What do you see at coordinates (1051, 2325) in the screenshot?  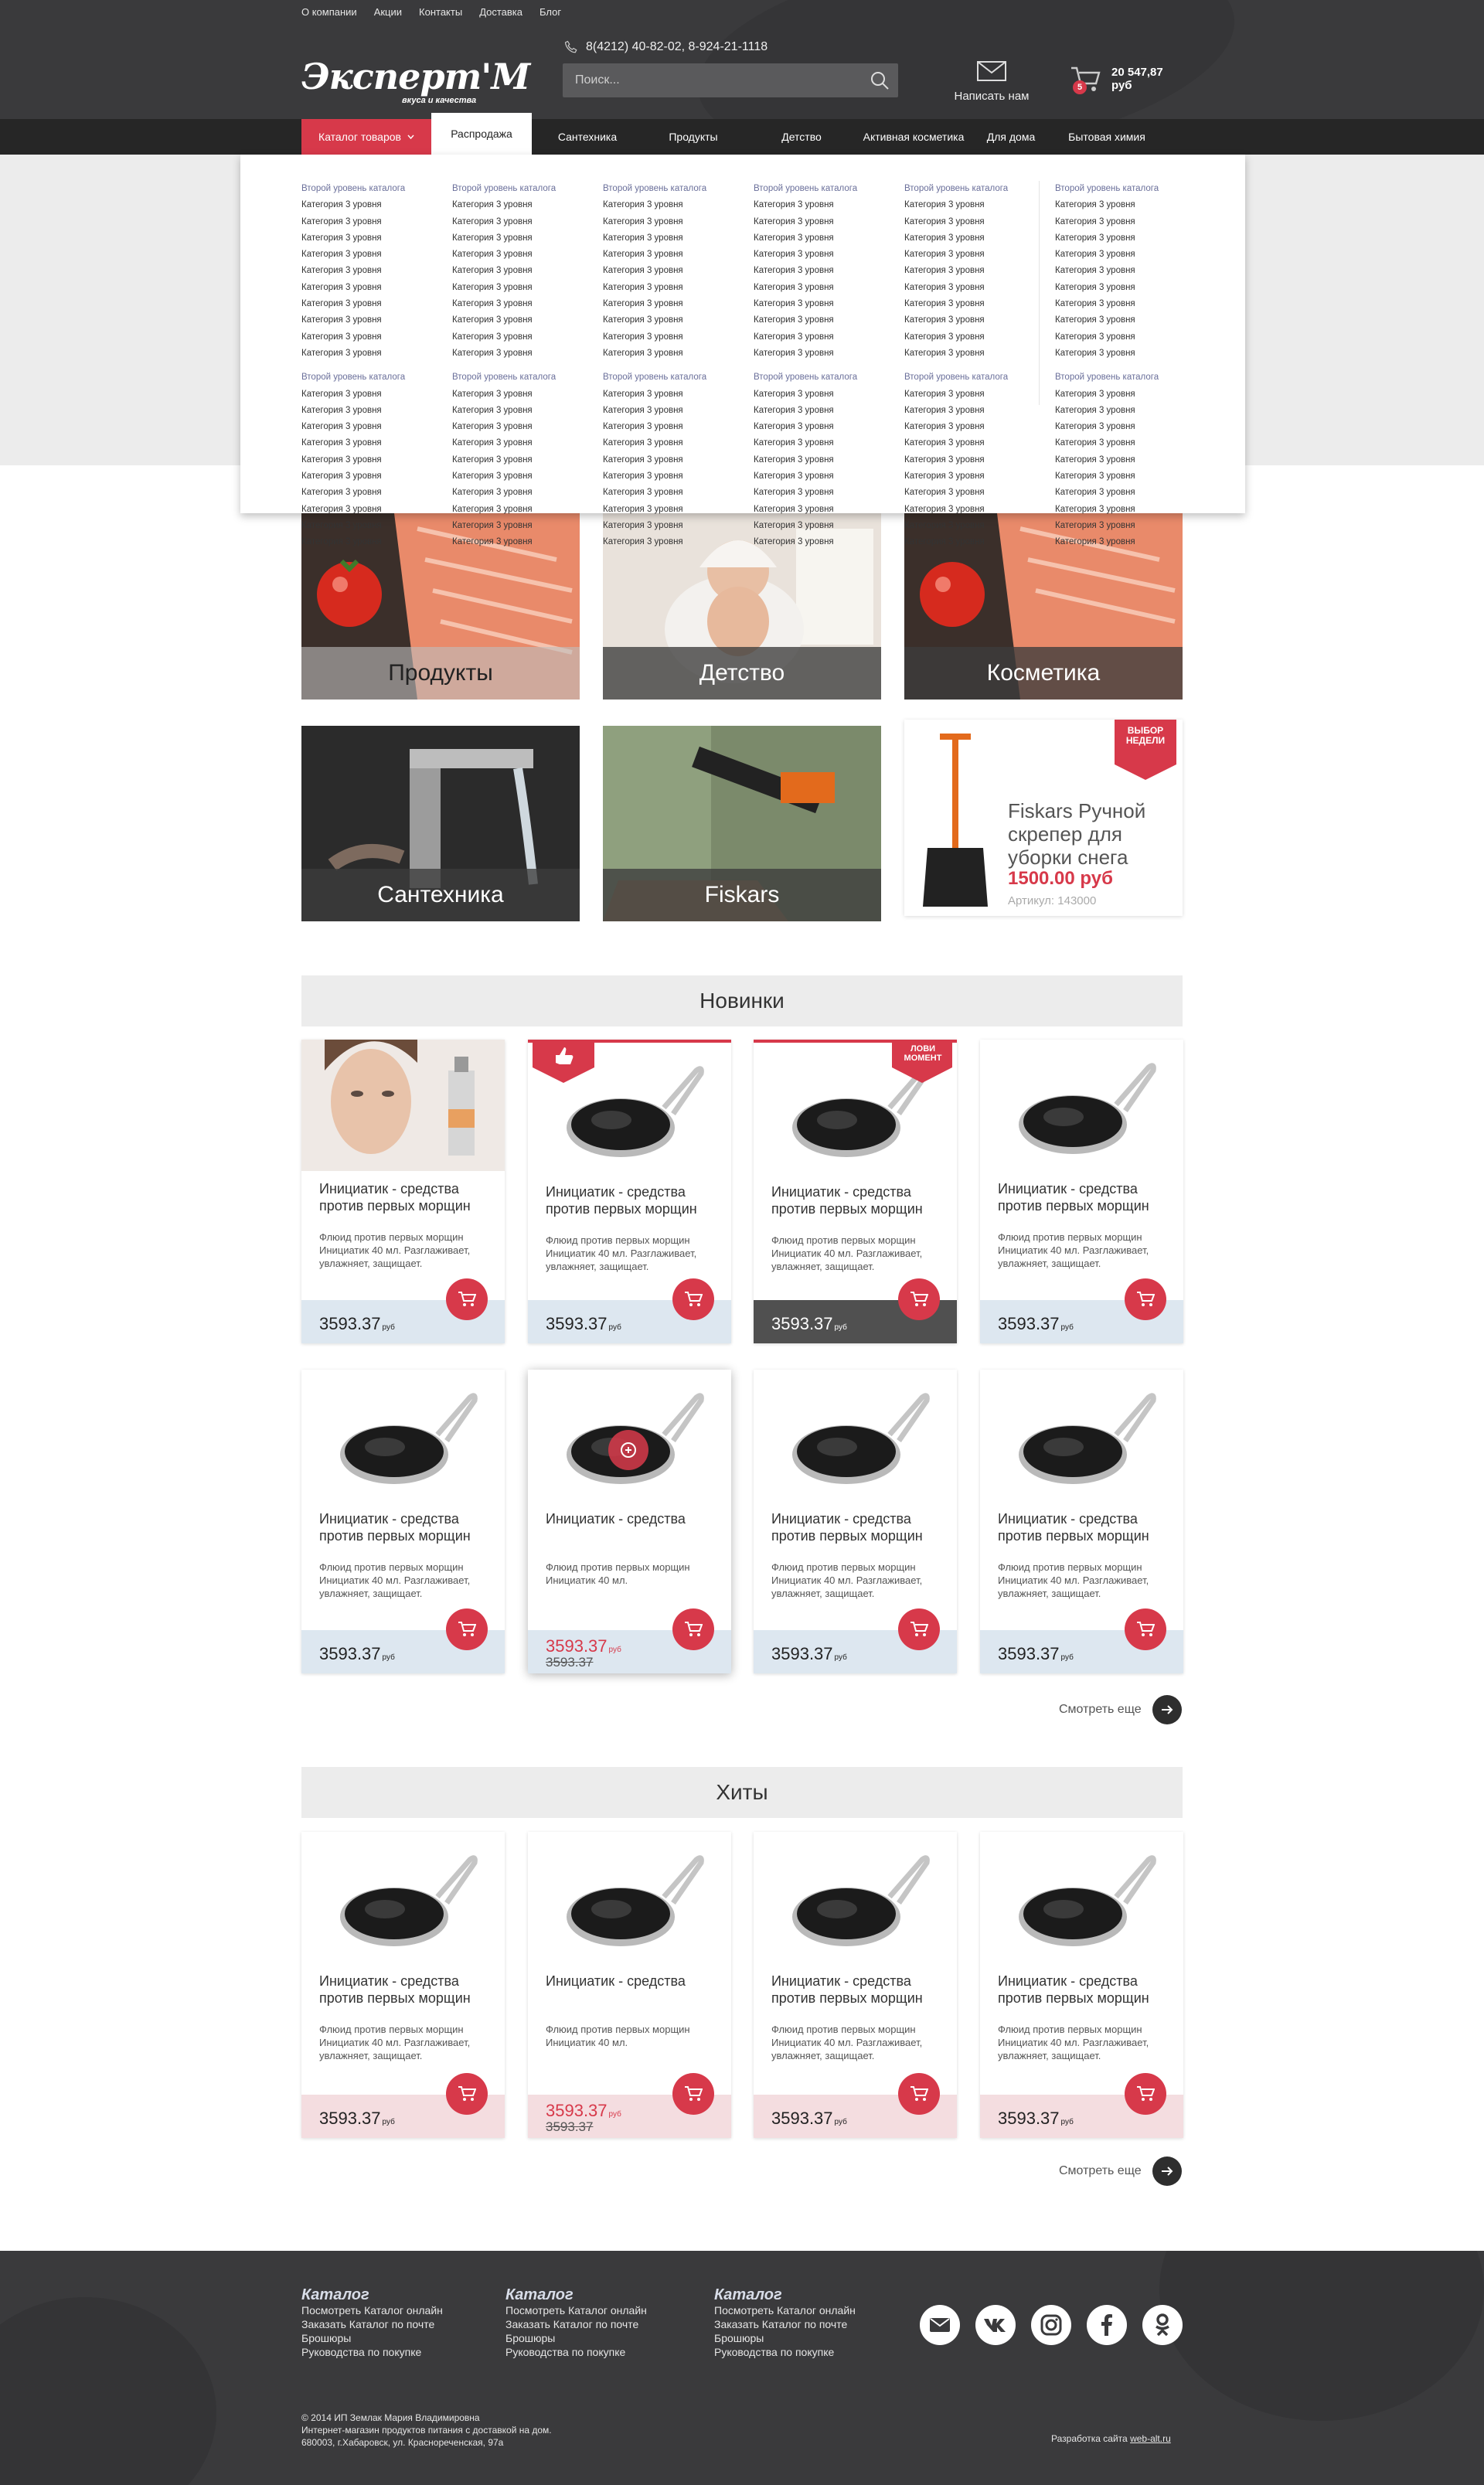 I see `instagram-icon` at bounding box center [1051, 2325].